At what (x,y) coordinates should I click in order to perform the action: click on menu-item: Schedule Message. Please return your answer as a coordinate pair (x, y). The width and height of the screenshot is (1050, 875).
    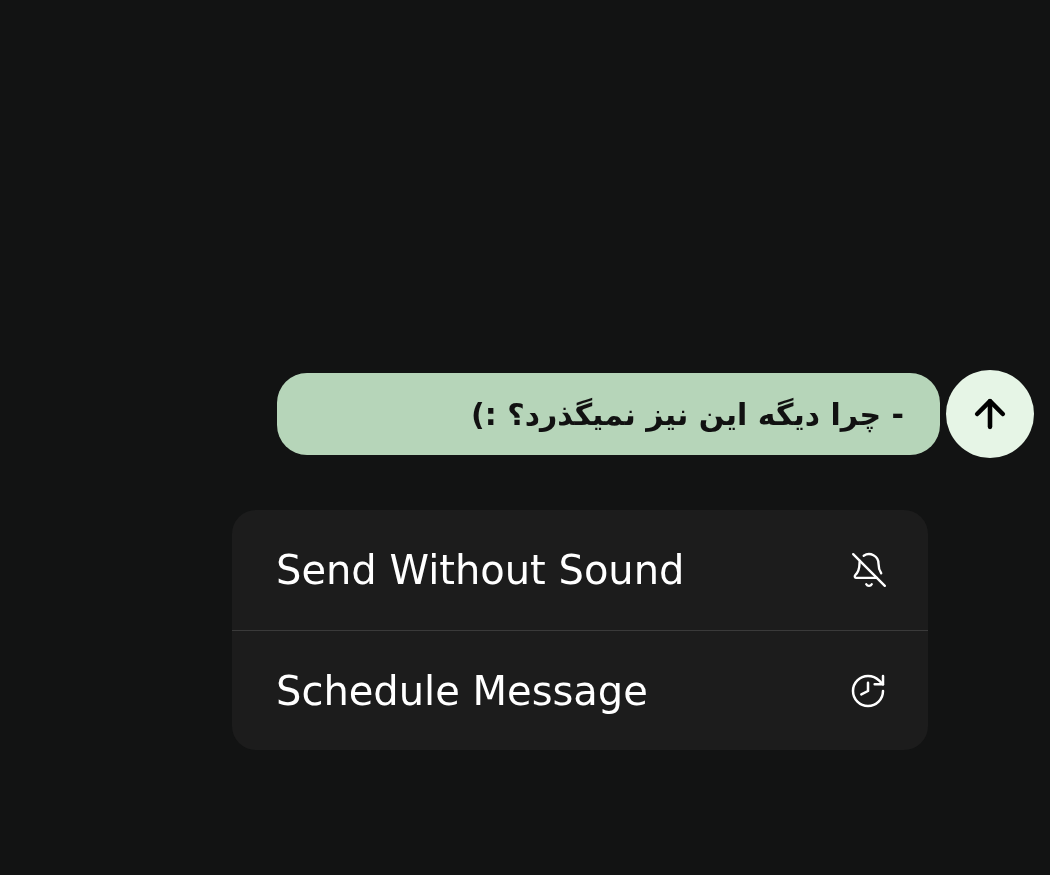
    Looking at the image, I should click on (580, 690).